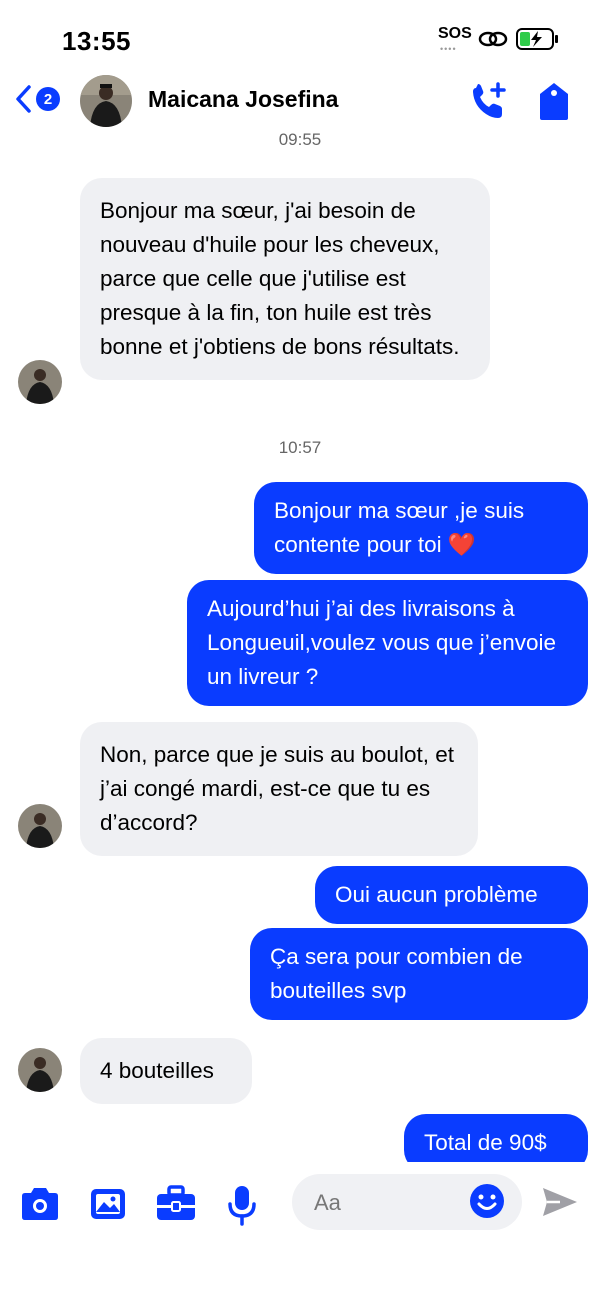  Describe the element at coordinates (300, 1230) in the screenshot. I see `composer-bar: Aa` at that location.